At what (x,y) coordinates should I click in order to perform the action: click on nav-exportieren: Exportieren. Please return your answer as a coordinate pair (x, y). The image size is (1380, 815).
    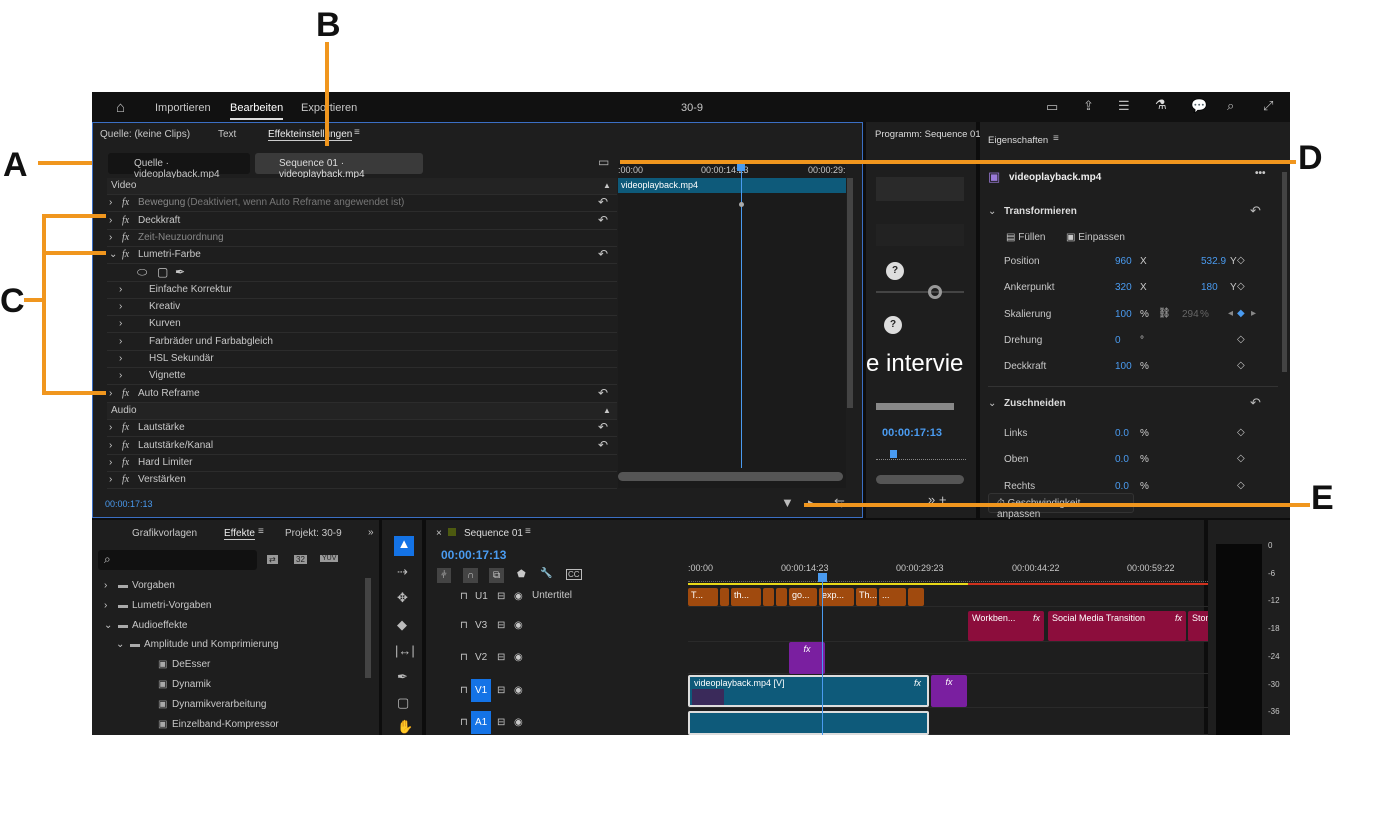
    Looking at the image, I should click on (329, 108).